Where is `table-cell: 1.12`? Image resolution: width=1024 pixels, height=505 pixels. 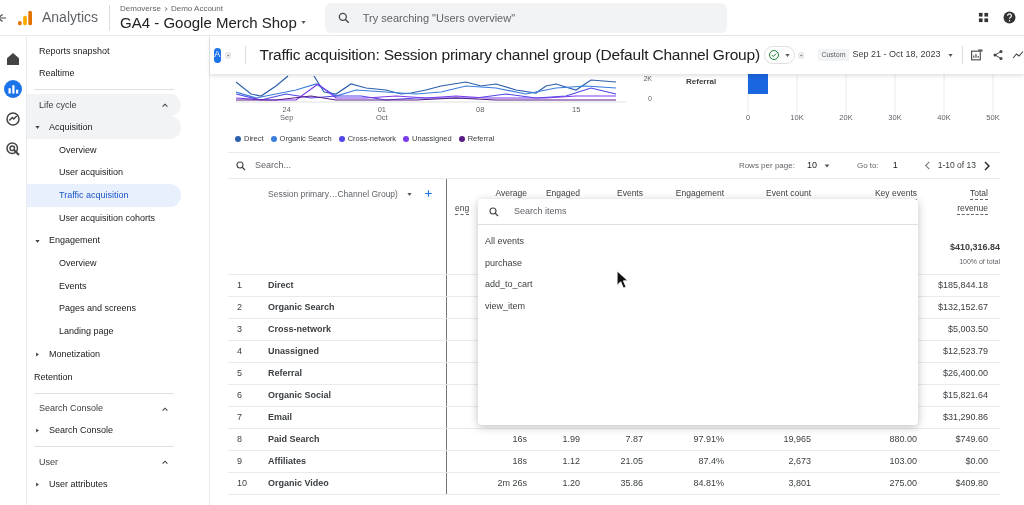
table-cell: 1.12 is located at coordinates (571, 460).